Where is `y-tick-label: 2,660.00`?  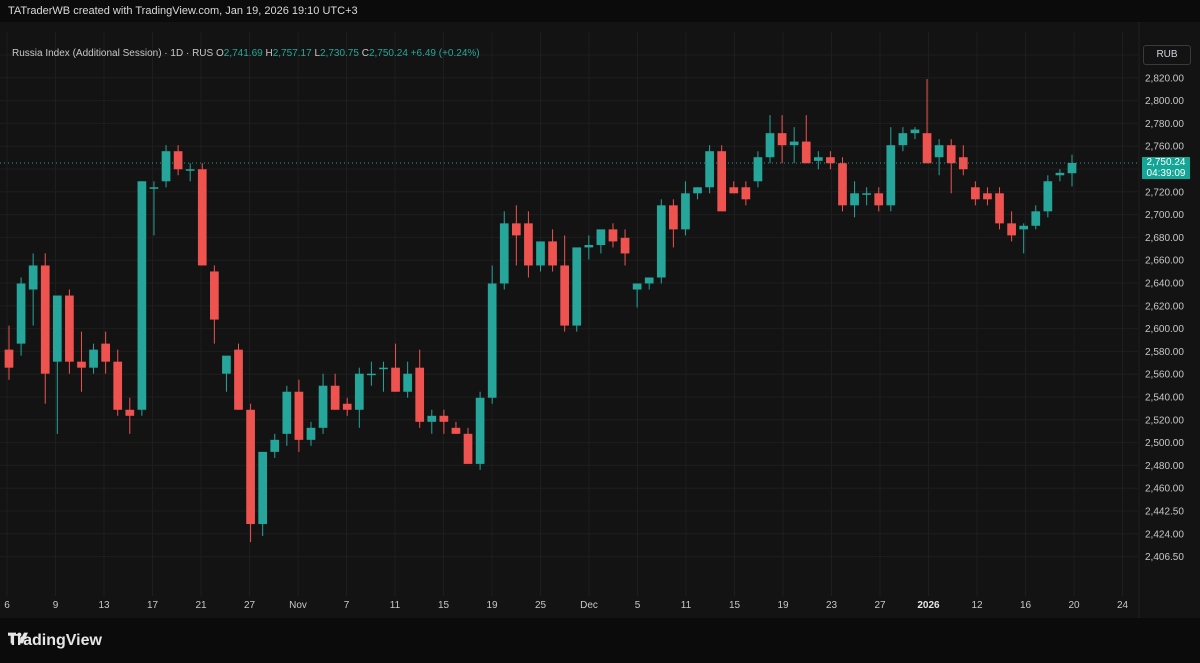 y-tick-label: 2,660.00 is located at coordinates (1164, 261).